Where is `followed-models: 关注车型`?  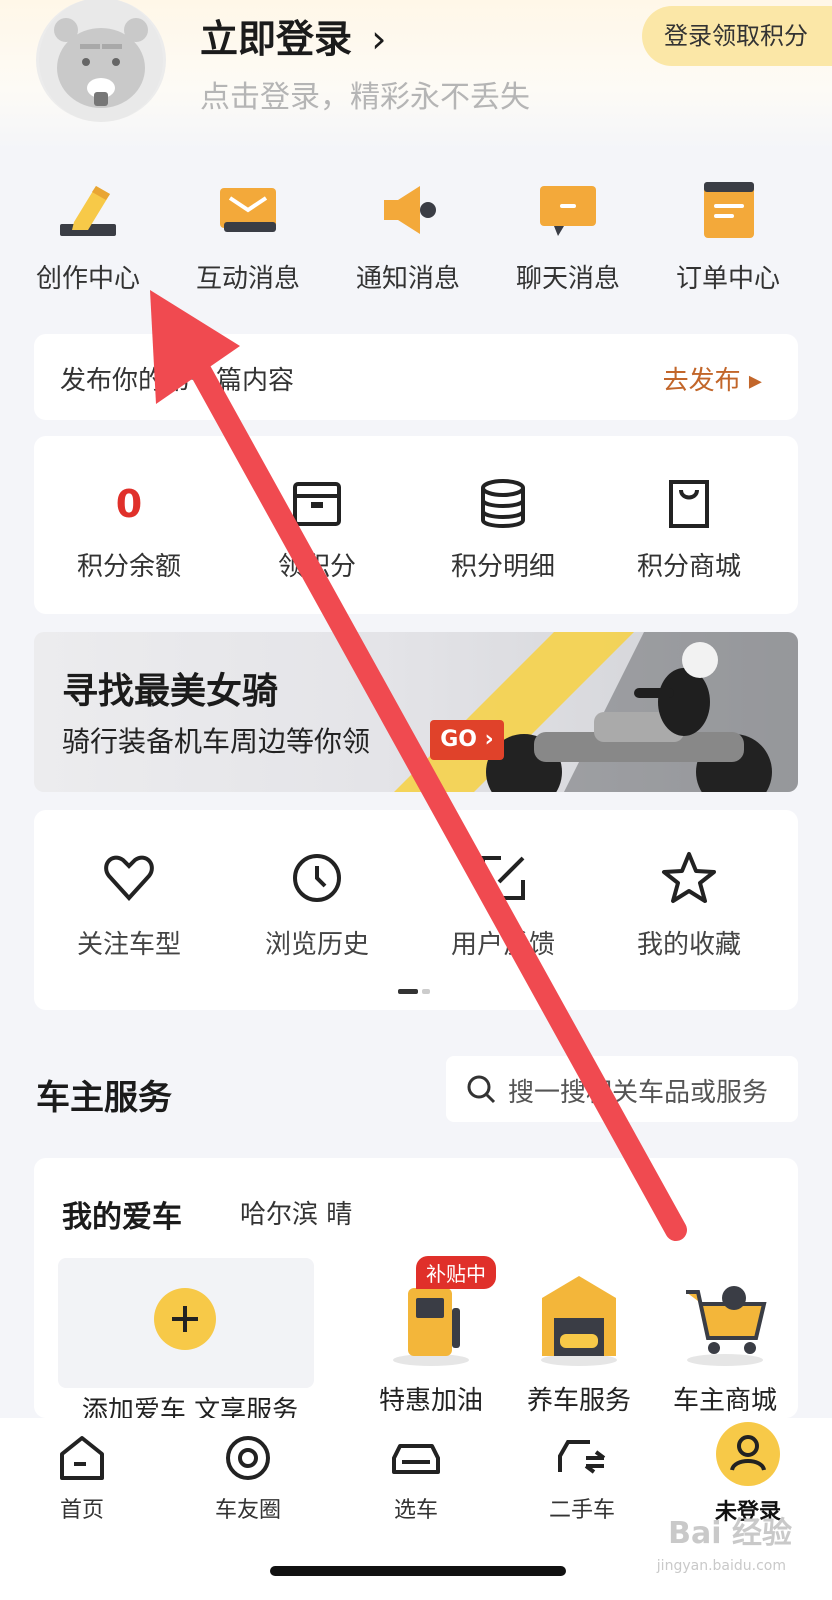
followed-models: 关注车型 is located at coordinates (129, 905).